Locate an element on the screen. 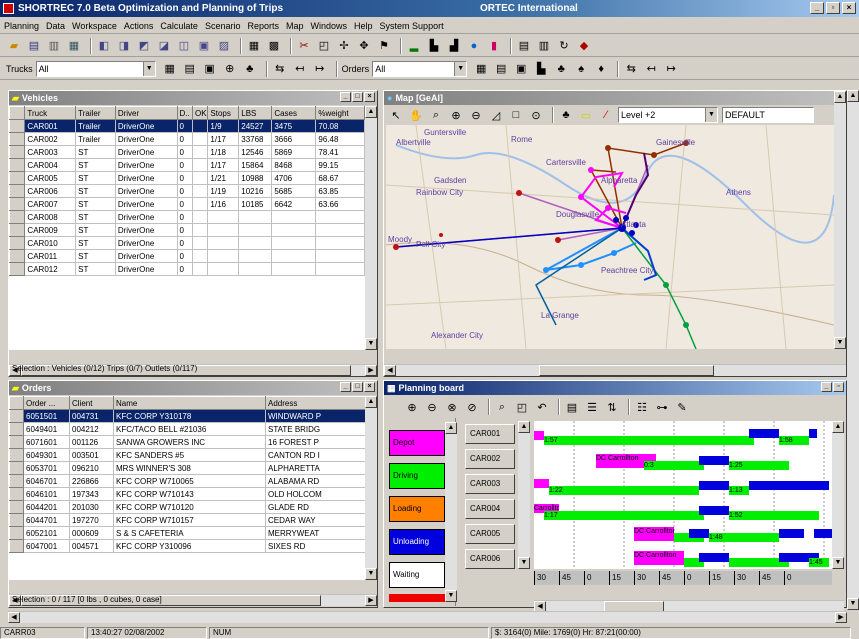 The width and height of the screenshot is (859, 639). truck-row-car003: CAR003 is located at coordinates (490, 484).